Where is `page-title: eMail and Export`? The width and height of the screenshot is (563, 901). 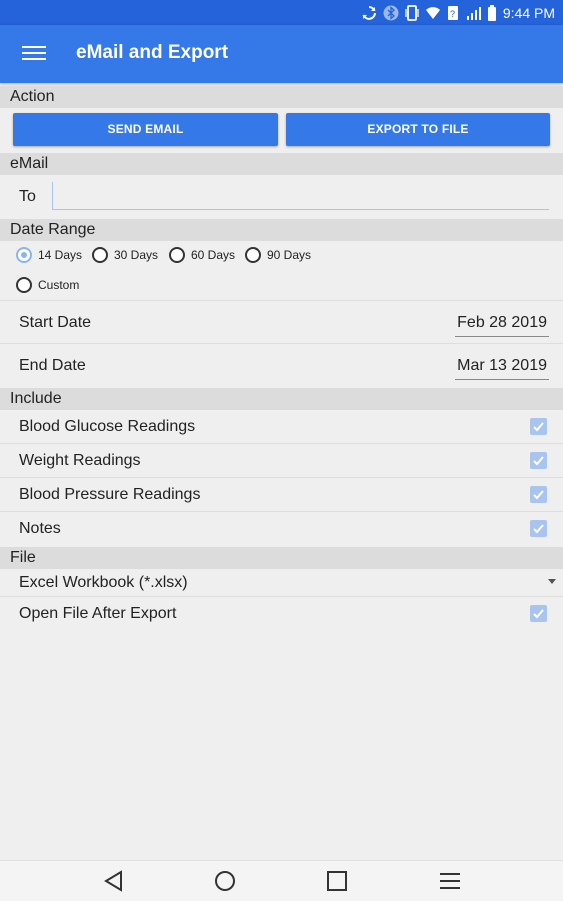
page-title: eMail and Export is located at coordinates (152, 52).